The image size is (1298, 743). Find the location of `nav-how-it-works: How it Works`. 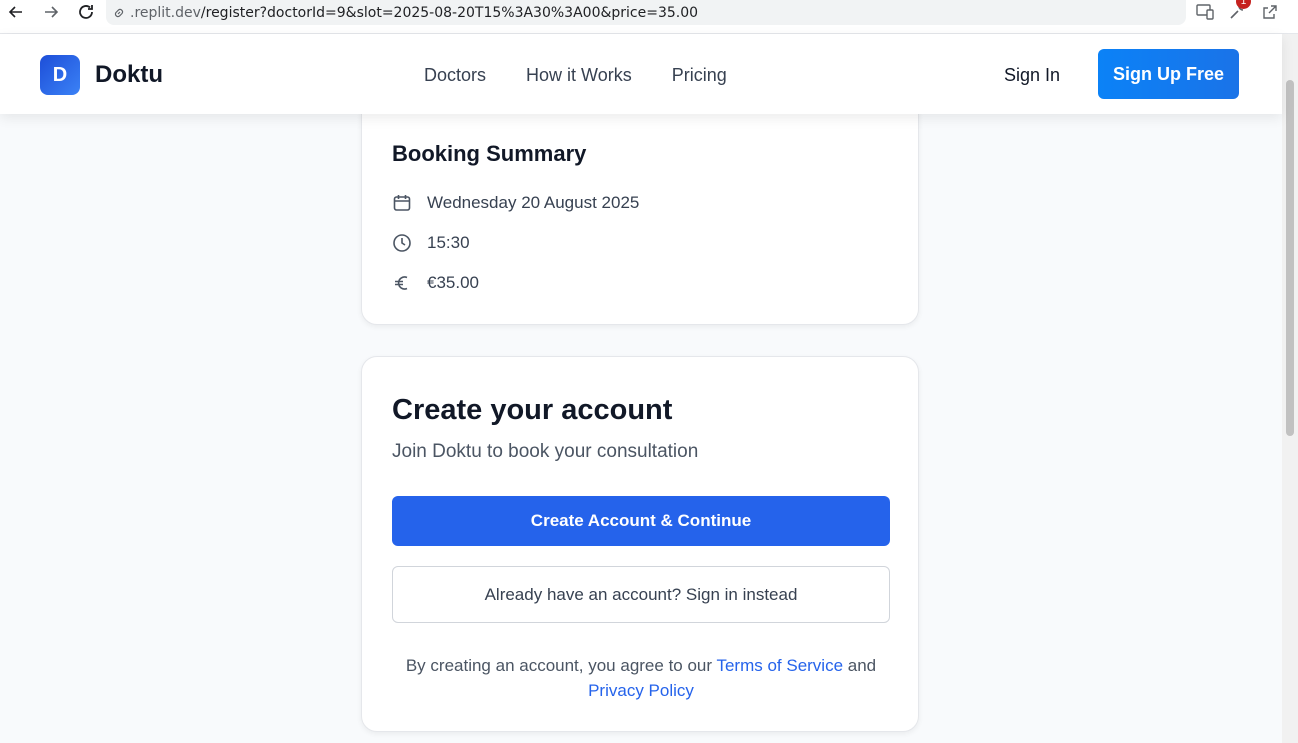

nav-how-it-works: How it Works is located at coordinates (579, 75).